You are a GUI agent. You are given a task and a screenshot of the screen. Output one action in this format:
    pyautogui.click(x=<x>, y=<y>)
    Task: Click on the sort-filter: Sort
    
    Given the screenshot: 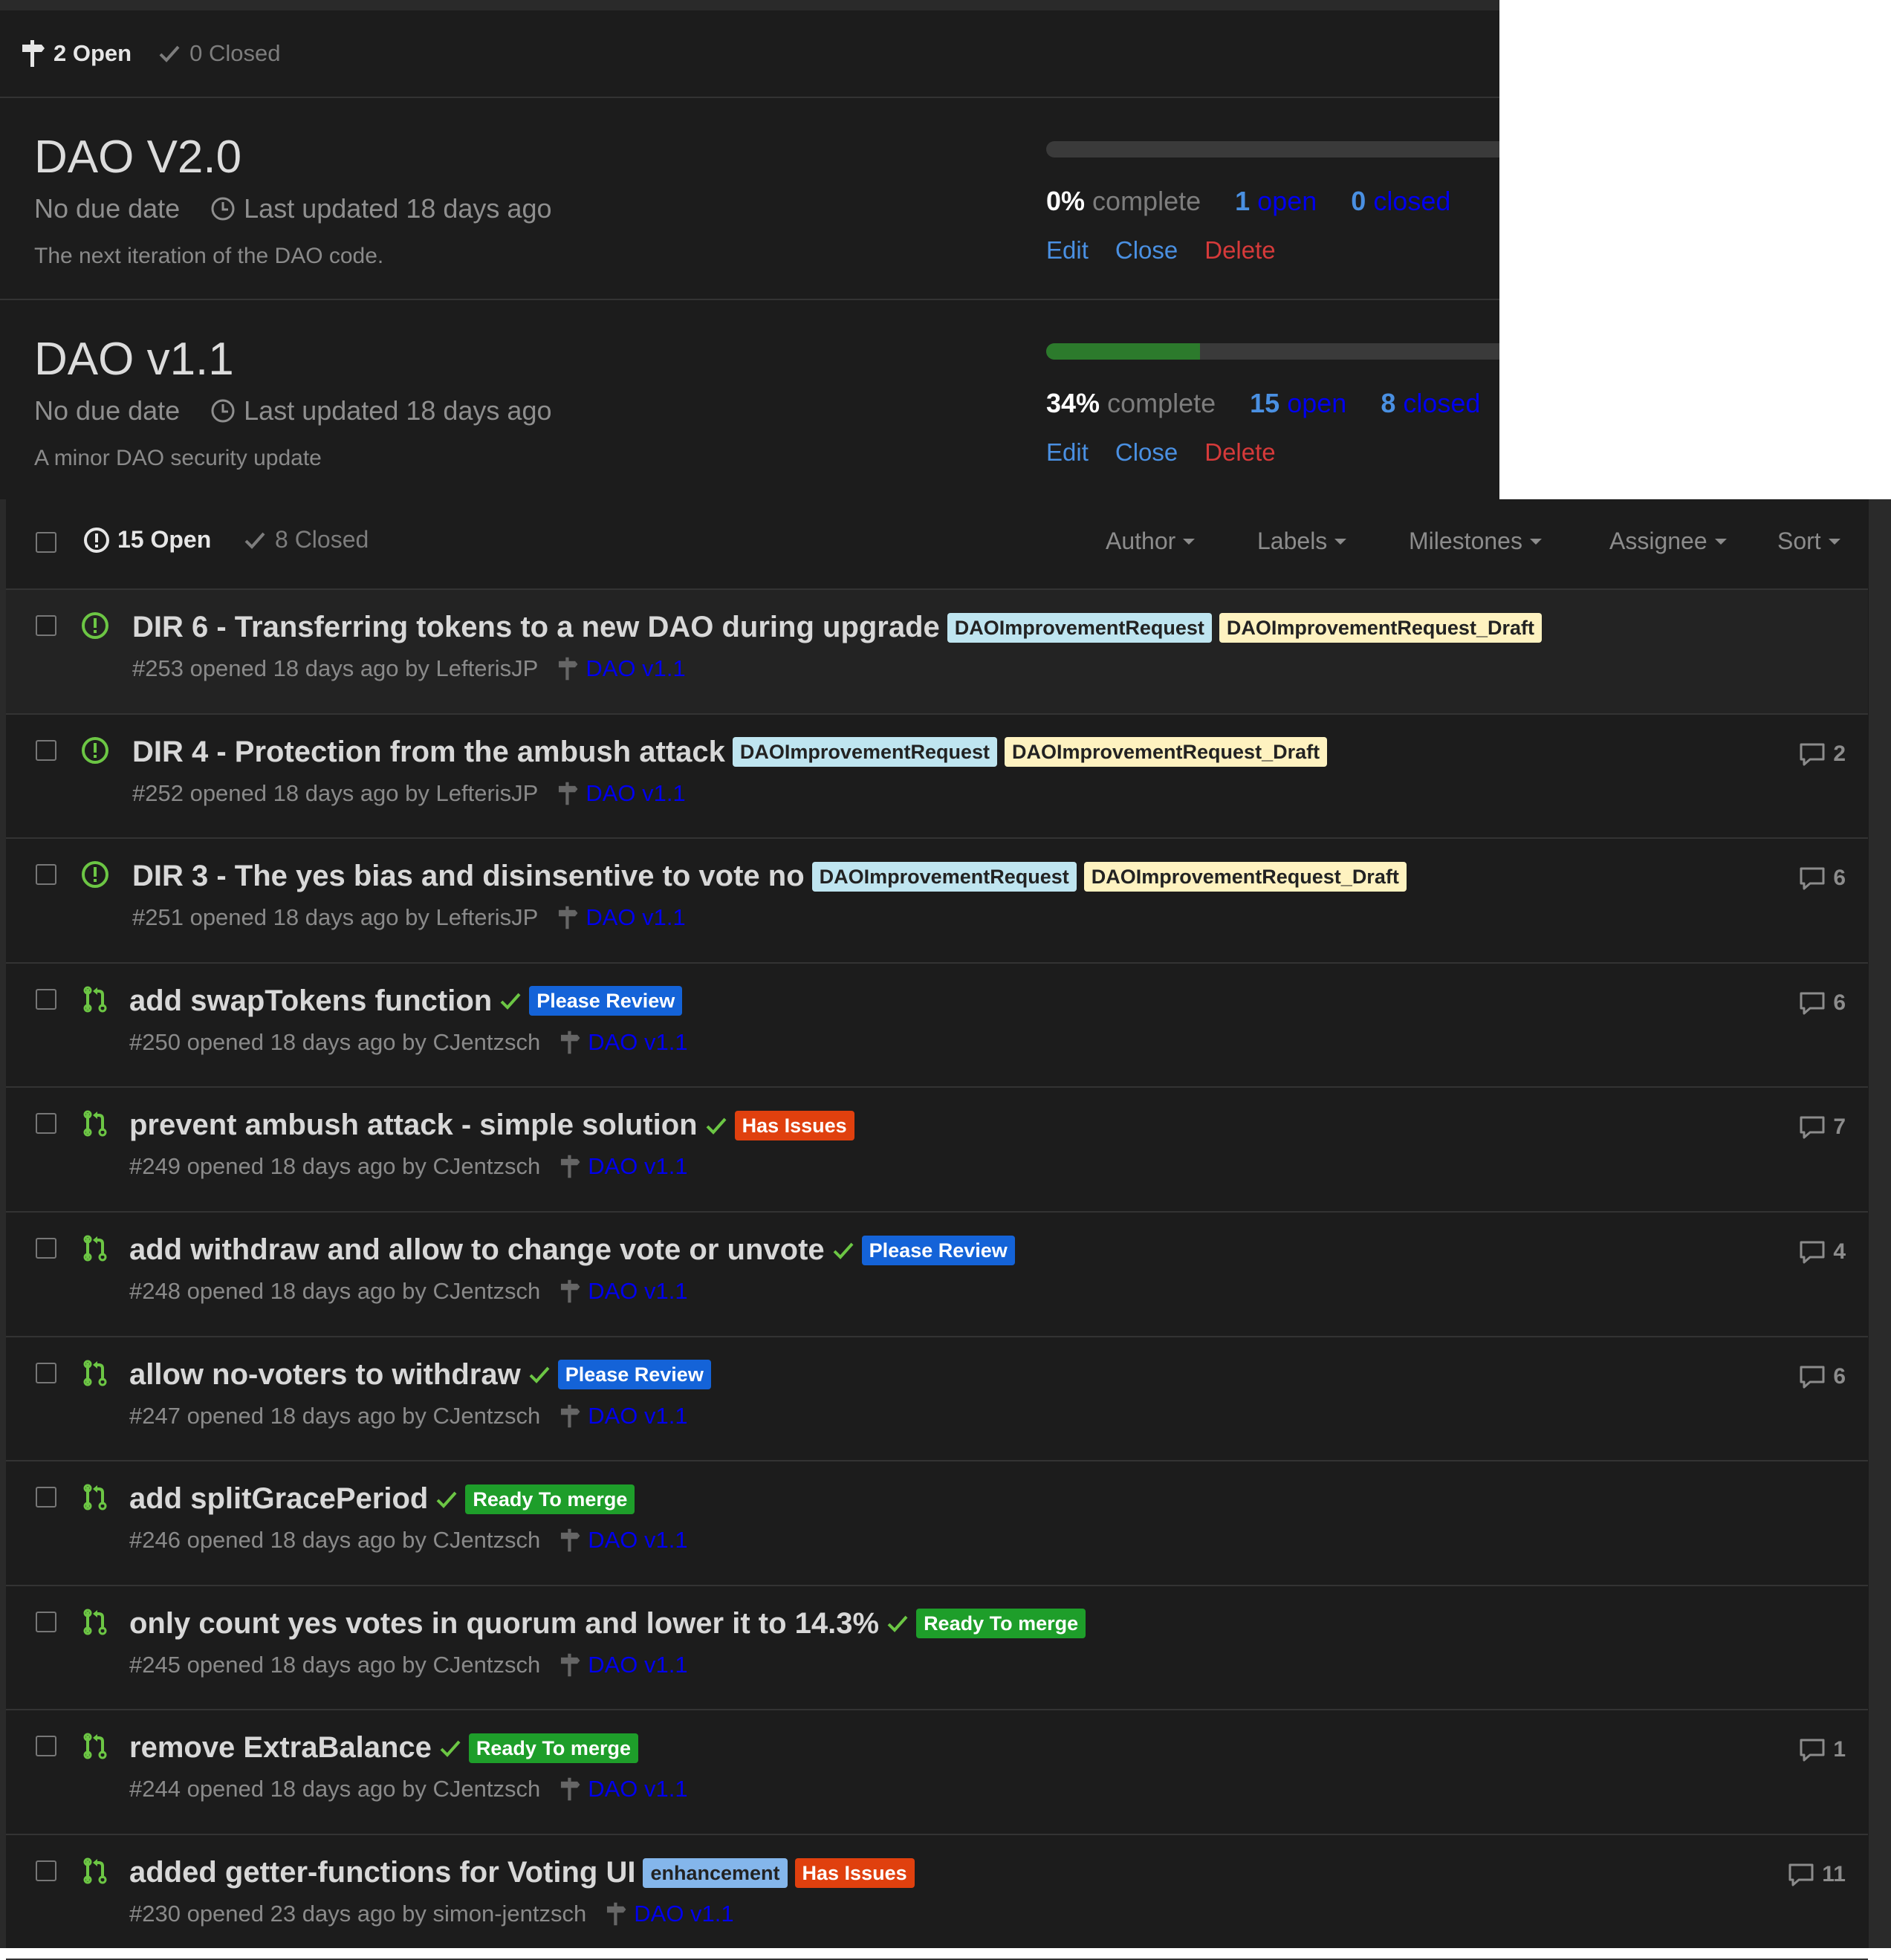 What is the action you would take?
    pyautogui.click(x=1808, y=541)
    